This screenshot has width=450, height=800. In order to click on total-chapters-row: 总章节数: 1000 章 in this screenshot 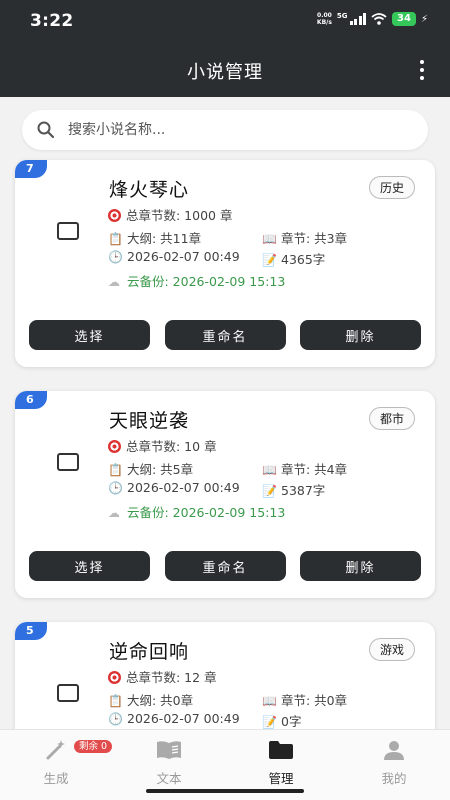, I will do `click(170, 214)`.